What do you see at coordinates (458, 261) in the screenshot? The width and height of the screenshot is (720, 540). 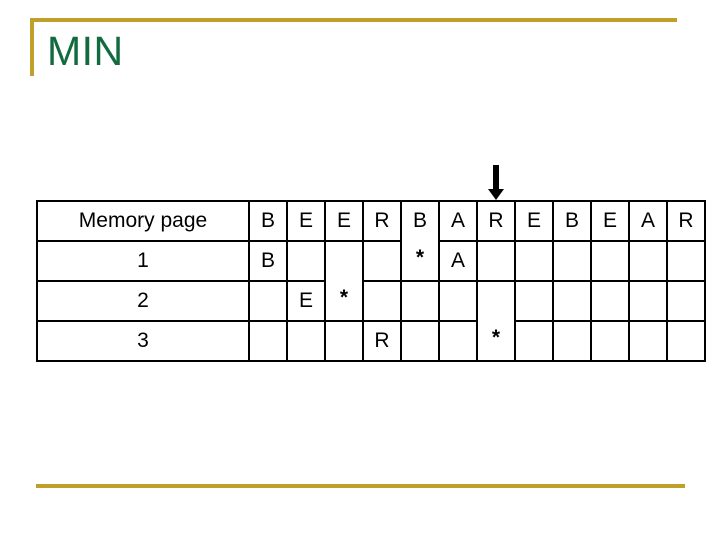 I see `resident-page-cell: A` at bounding box center [458, 261].